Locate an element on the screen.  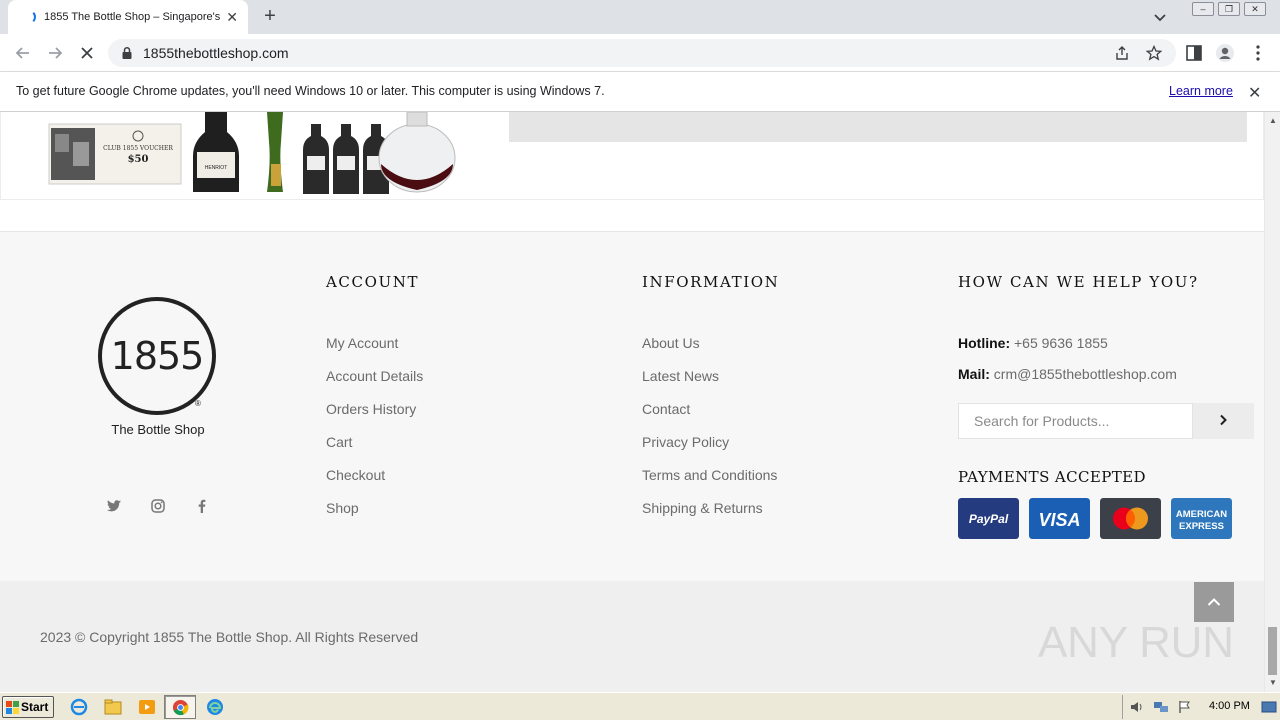
network-icon is located at coordinates (1161, 707).